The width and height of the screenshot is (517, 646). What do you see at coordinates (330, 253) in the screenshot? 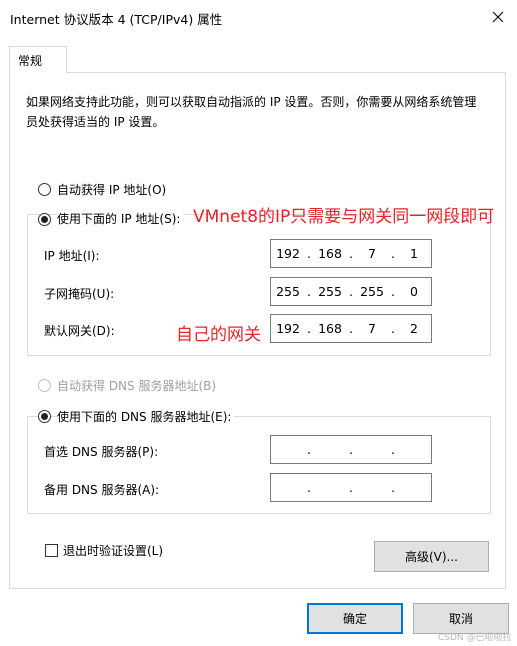
I see `ip-octet-2: 168` at bounding box center [330, 253].